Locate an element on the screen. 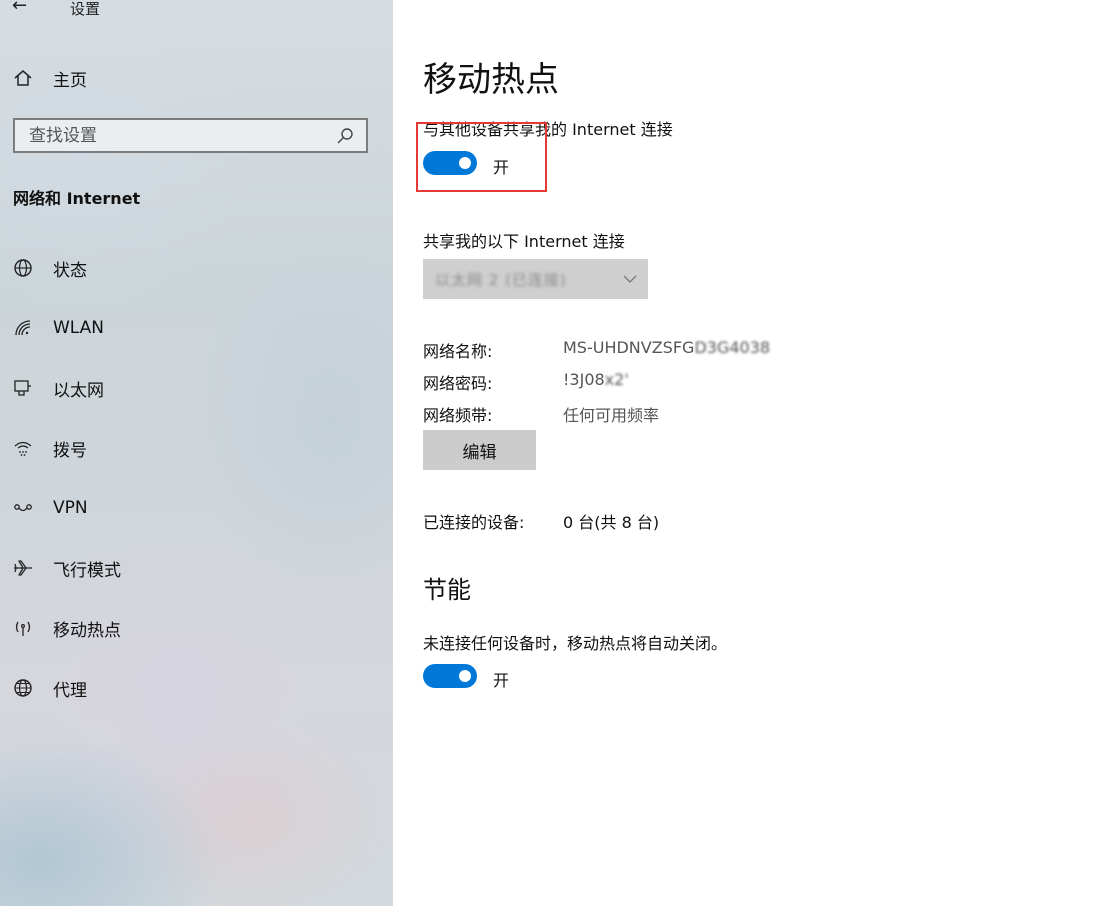 The width and height of the screenshot is (1095, 906). dialup-icon is located at coordinates (23, 448).